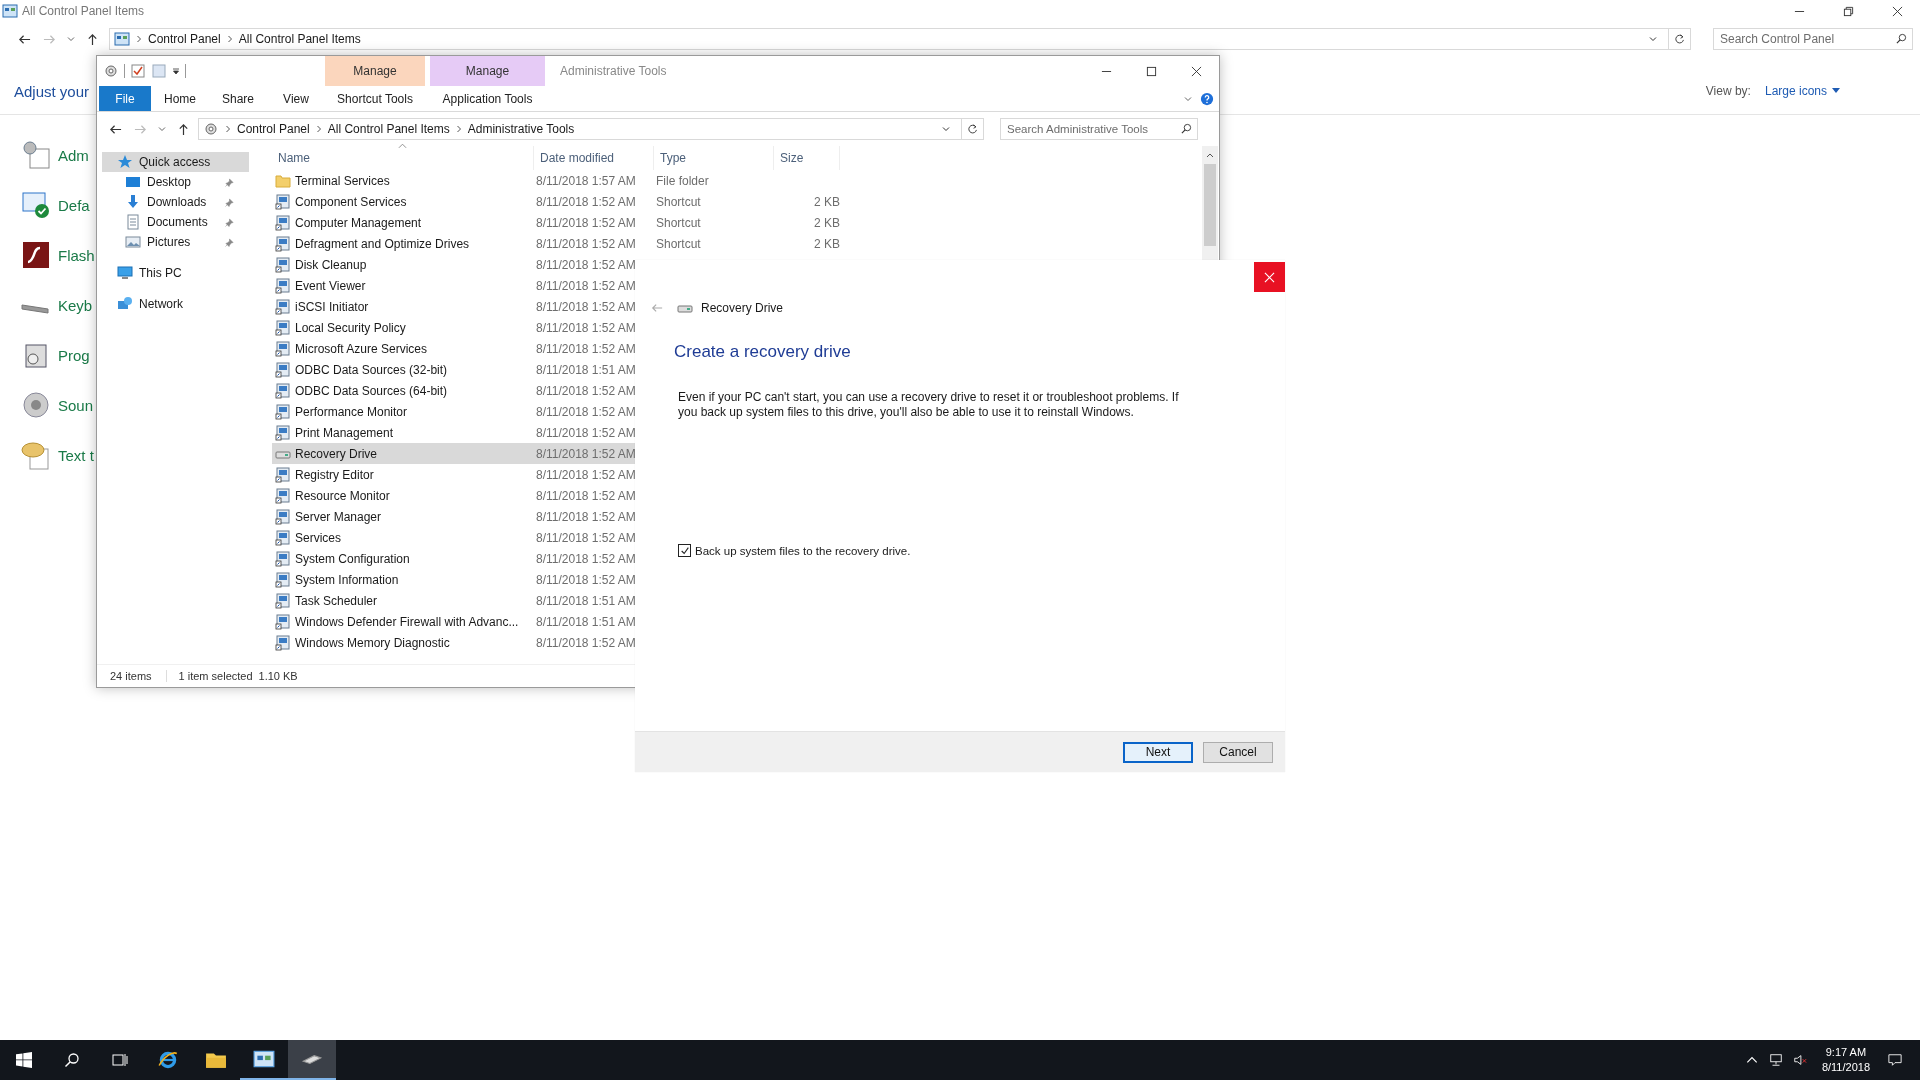 Image resolution: width=1920 pixels, height=1080 pixels. What do you see at coordinates (929, 405) in the screenshot?
I see `description-text: Even if your PC can't start, you can use a recovery drive to reset it or troubleshoot problems. If you back up system files to this drive, you'll also be able to use it to reinstall Windows.` at bounding box center [929, 405].